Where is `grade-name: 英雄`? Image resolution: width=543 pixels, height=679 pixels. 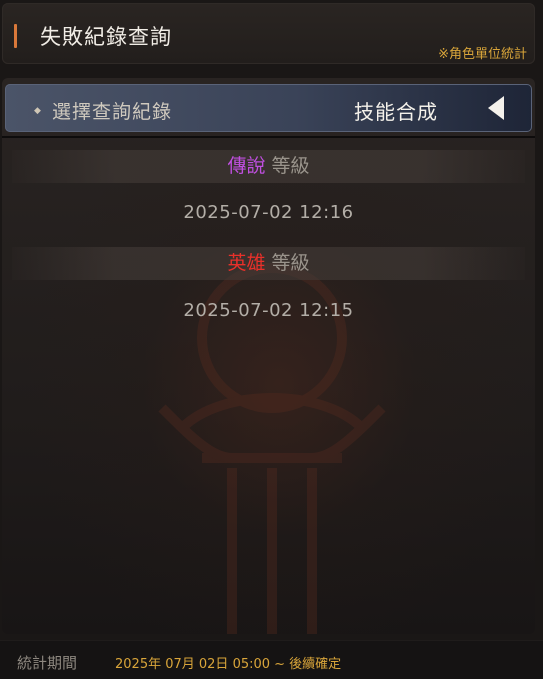 grade-name: 英雄 is located at coordinates (246, 263).